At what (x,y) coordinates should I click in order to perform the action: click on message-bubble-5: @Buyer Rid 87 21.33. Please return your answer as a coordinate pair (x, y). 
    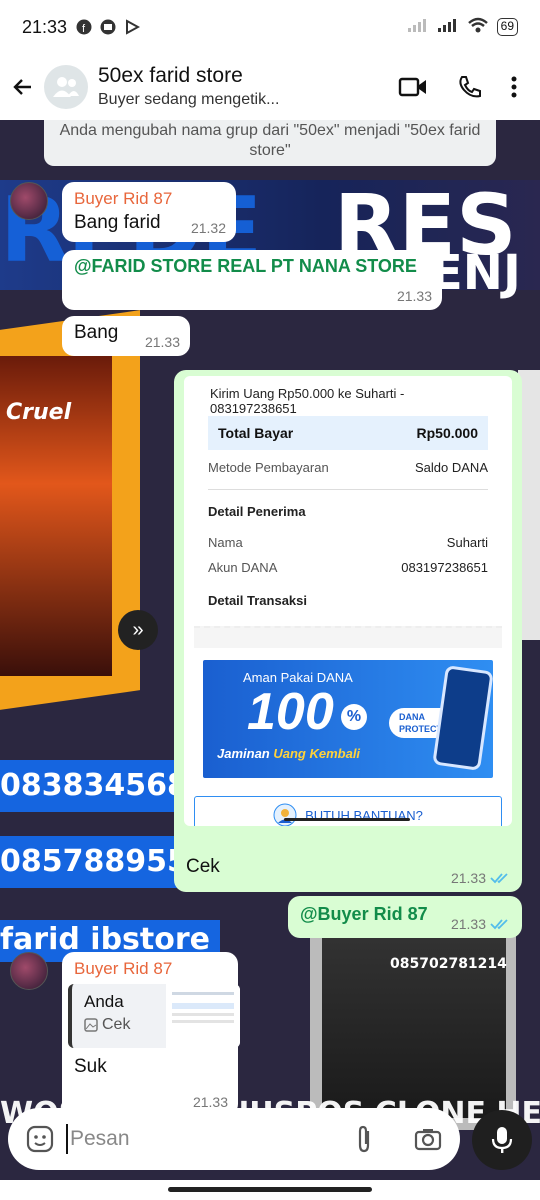
    Looking at the image, I should click on (405, 917).